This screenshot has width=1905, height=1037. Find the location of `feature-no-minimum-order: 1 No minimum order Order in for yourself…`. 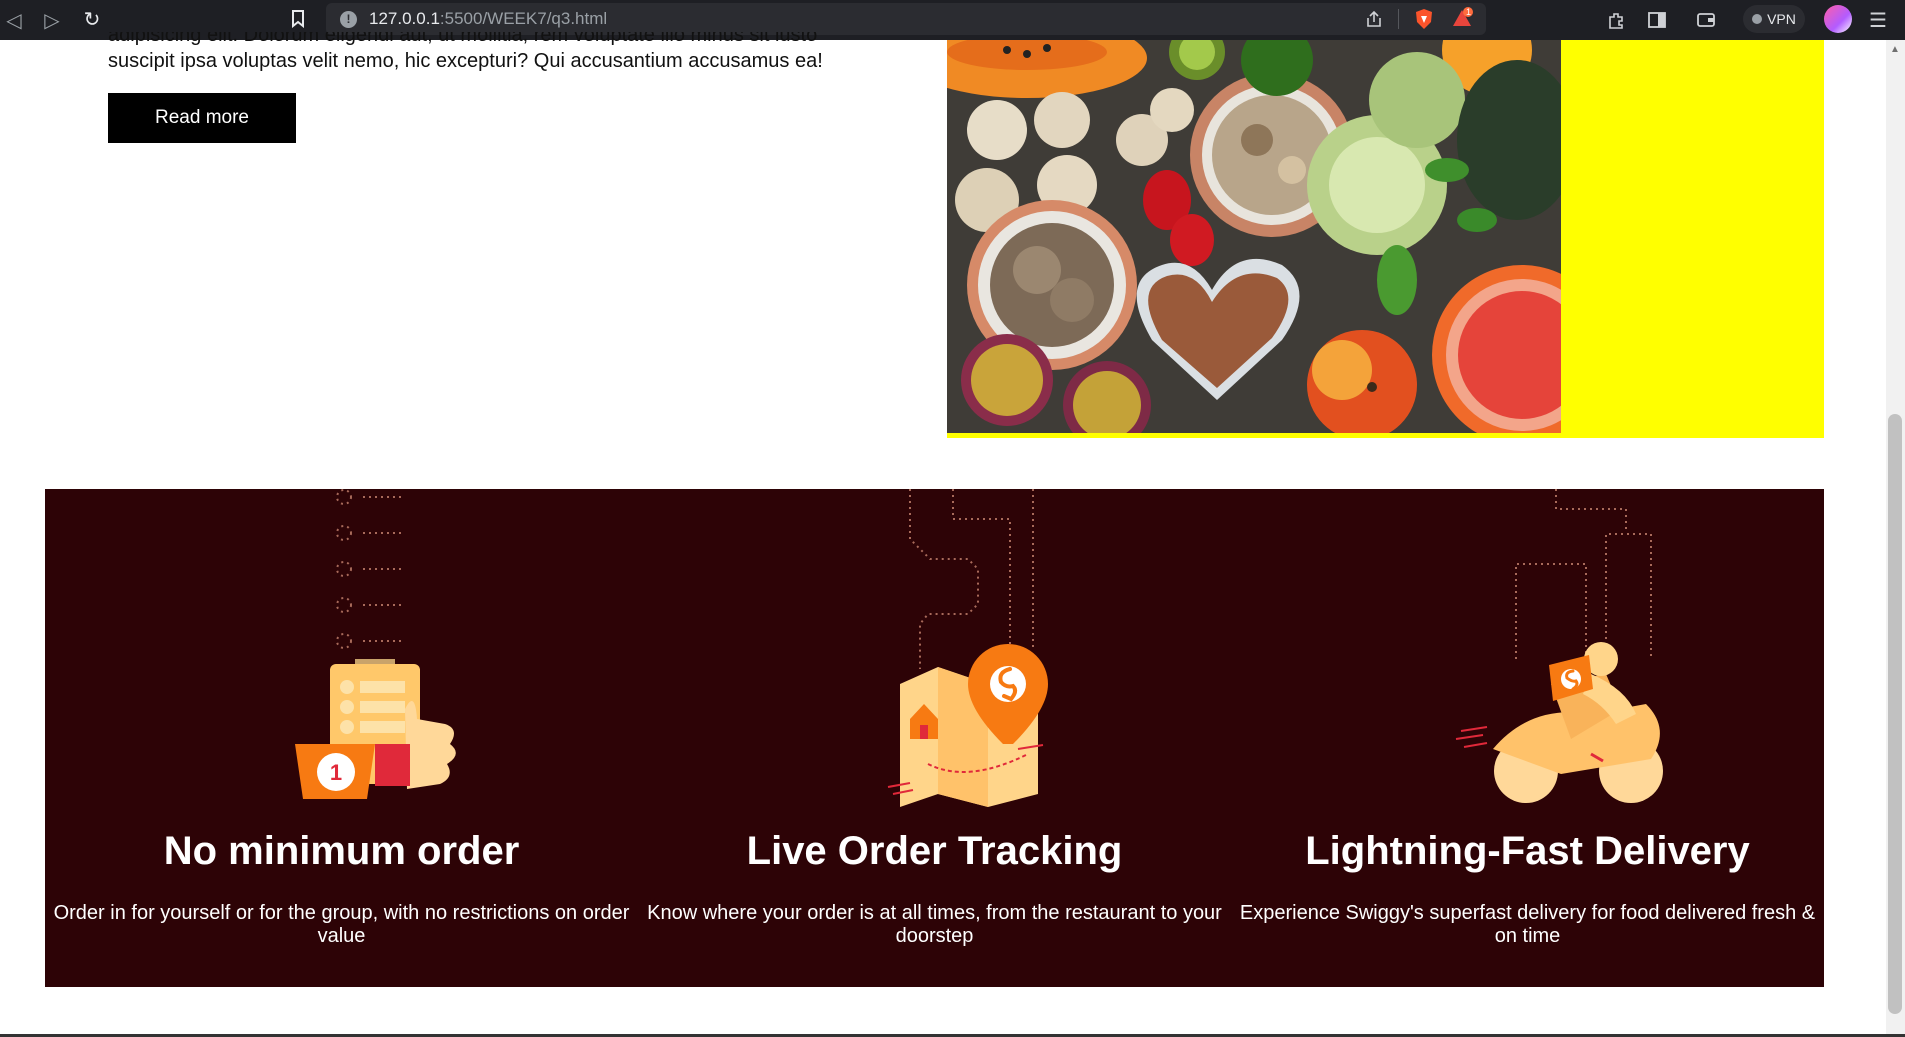

feature-no-minimum-order: 1 No minimum order Order in for yourself… is located at coordinates (341, 738).